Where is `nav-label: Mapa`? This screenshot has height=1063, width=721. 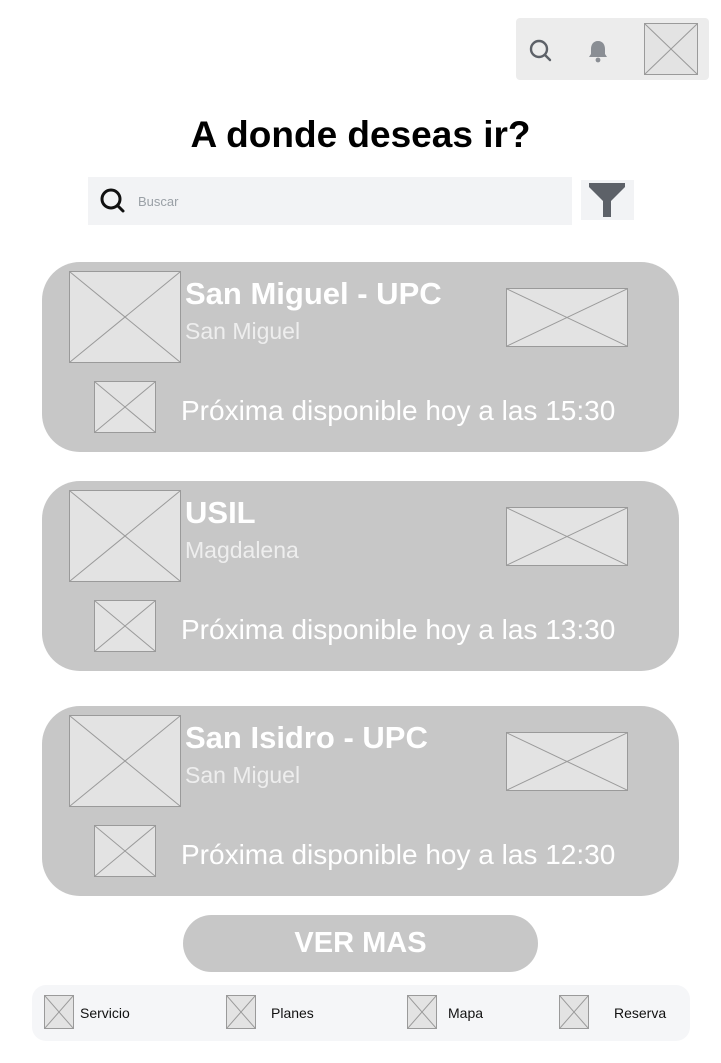 nav-label: Mapa is located at coordinates (466, 1013).